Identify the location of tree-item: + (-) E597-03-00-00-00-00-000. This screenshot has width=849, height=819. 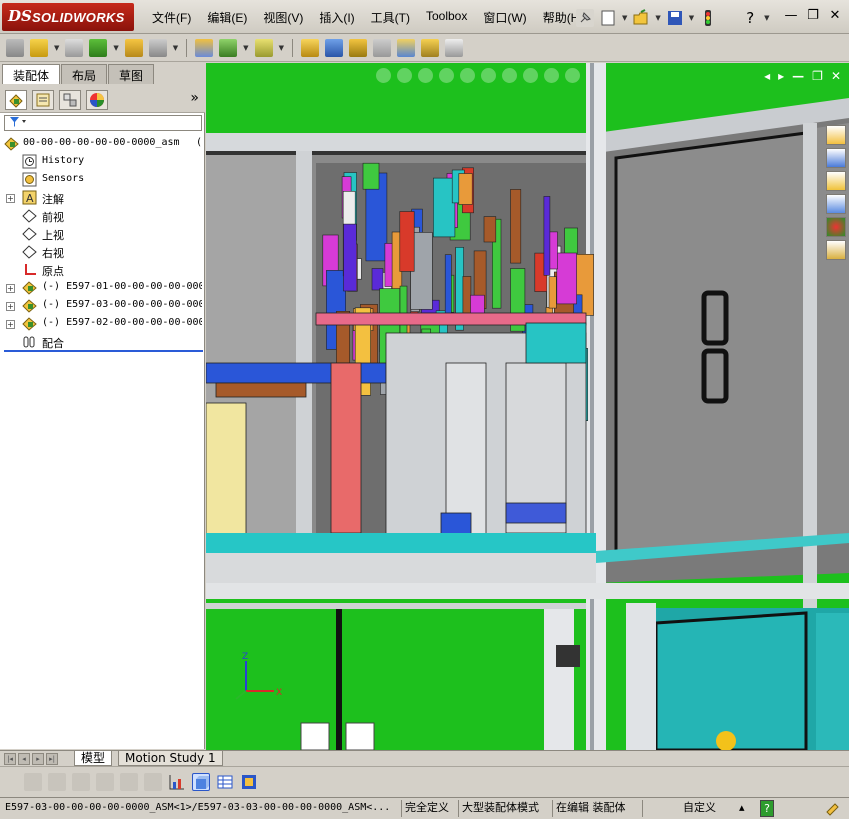
(102, 306).